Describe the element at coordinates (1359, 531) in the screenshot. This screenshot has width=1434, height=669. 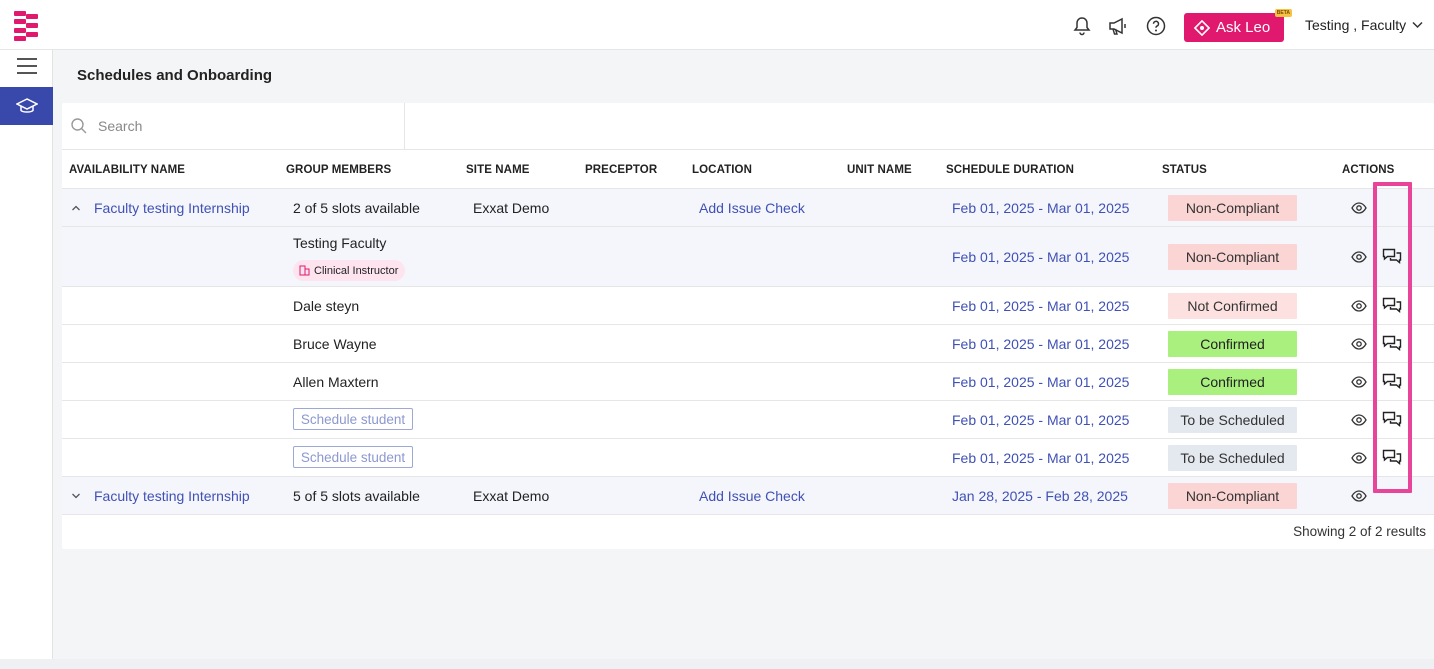
I see `results-count: Showing 2 of 2 results` at that location.